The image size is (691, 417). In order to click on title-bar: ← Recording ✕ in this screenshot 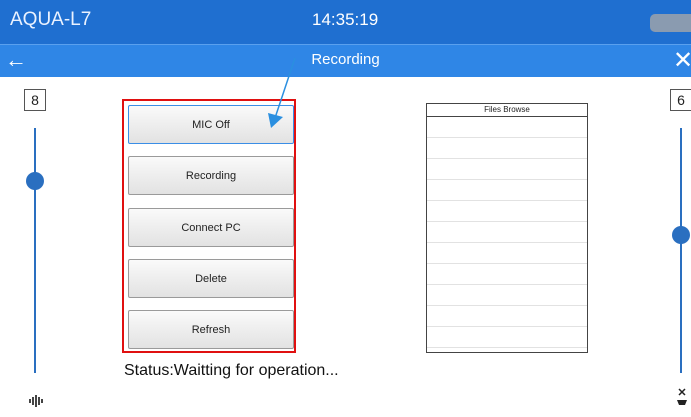, I will do `click(345, 60)`.